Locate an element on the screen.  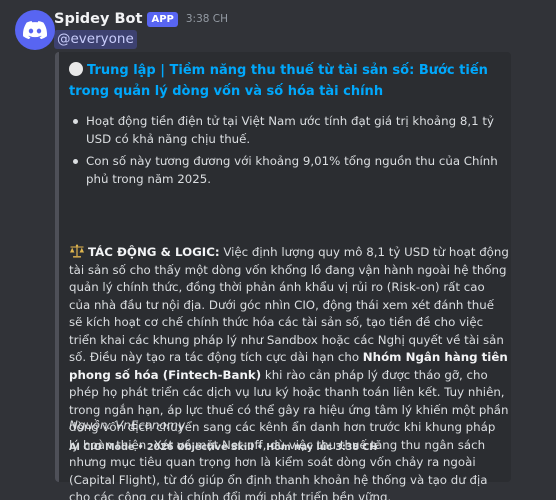
source-text: Nguồn: VnEconomy is located at coordinates (127, 425).